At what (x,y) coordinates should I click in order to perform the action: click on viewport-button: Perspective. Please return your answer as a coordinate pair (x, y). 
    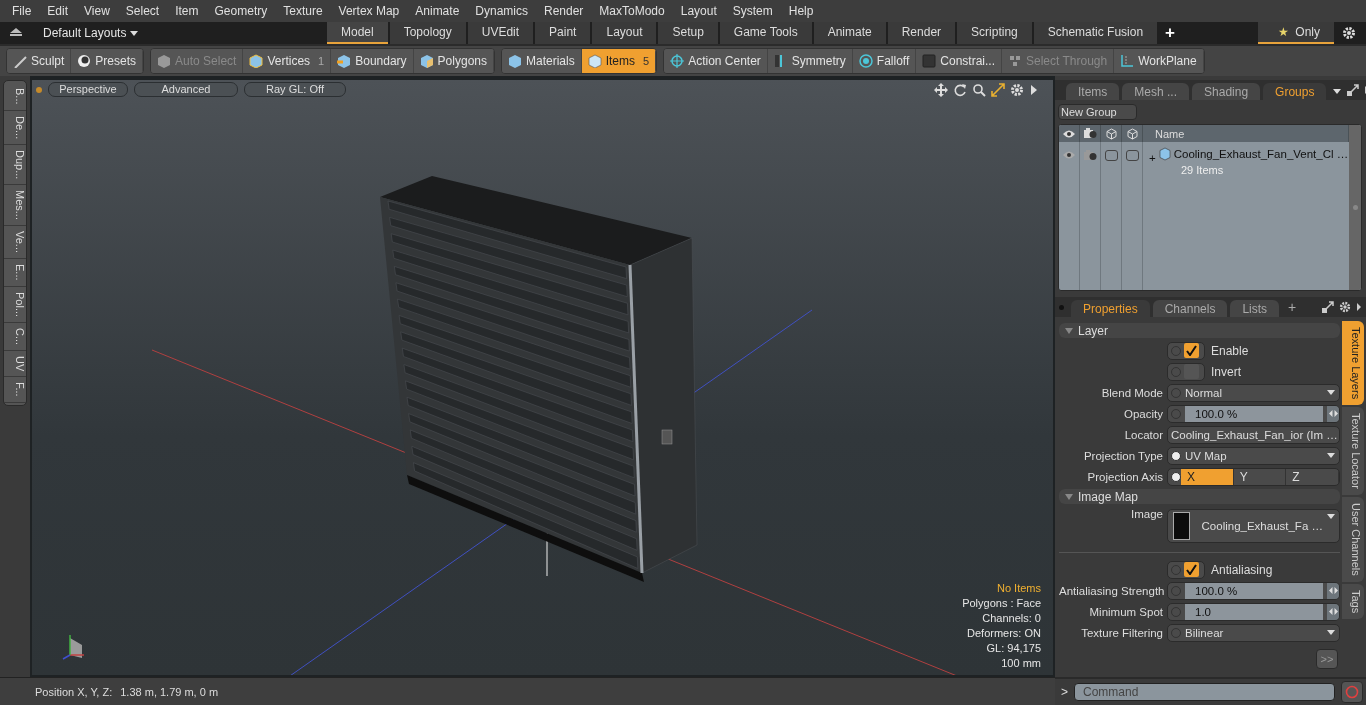
    Looking at the image, I should click on (88, 89).